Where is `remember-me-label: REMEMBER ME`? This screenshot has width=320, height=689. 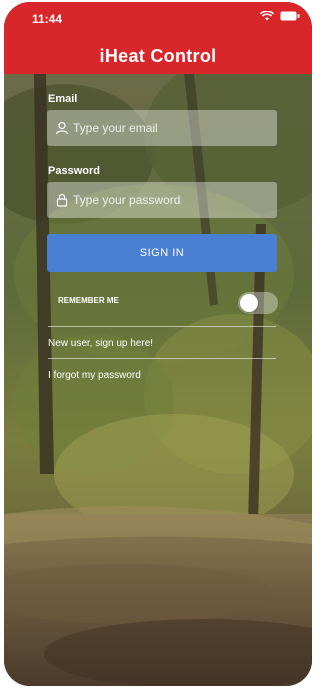 remember-me-label: REMEMBER ME is located at coordinates (88, 300).